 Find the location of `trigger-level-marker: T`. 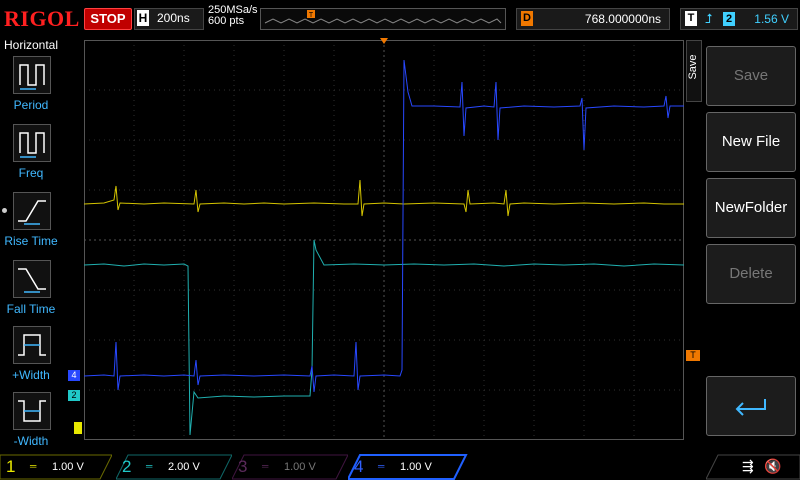

trigger-level-marker: T is located at coordinates (693, 355).